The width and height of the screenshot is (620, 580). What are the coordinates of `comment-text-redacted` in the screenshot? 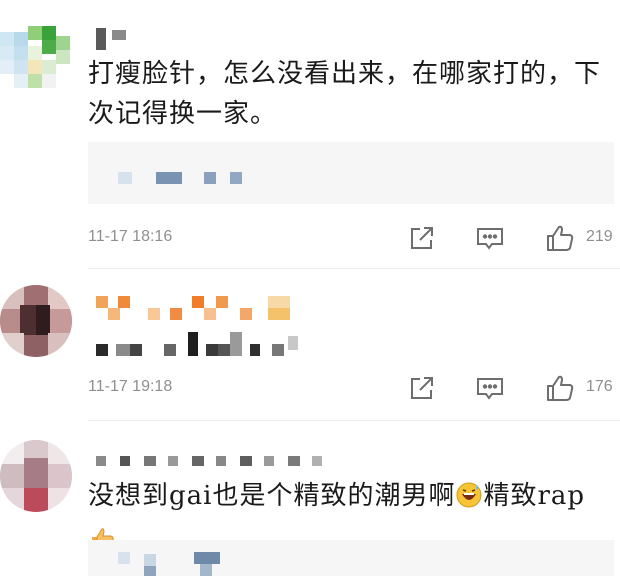 It's located at (350, 346).